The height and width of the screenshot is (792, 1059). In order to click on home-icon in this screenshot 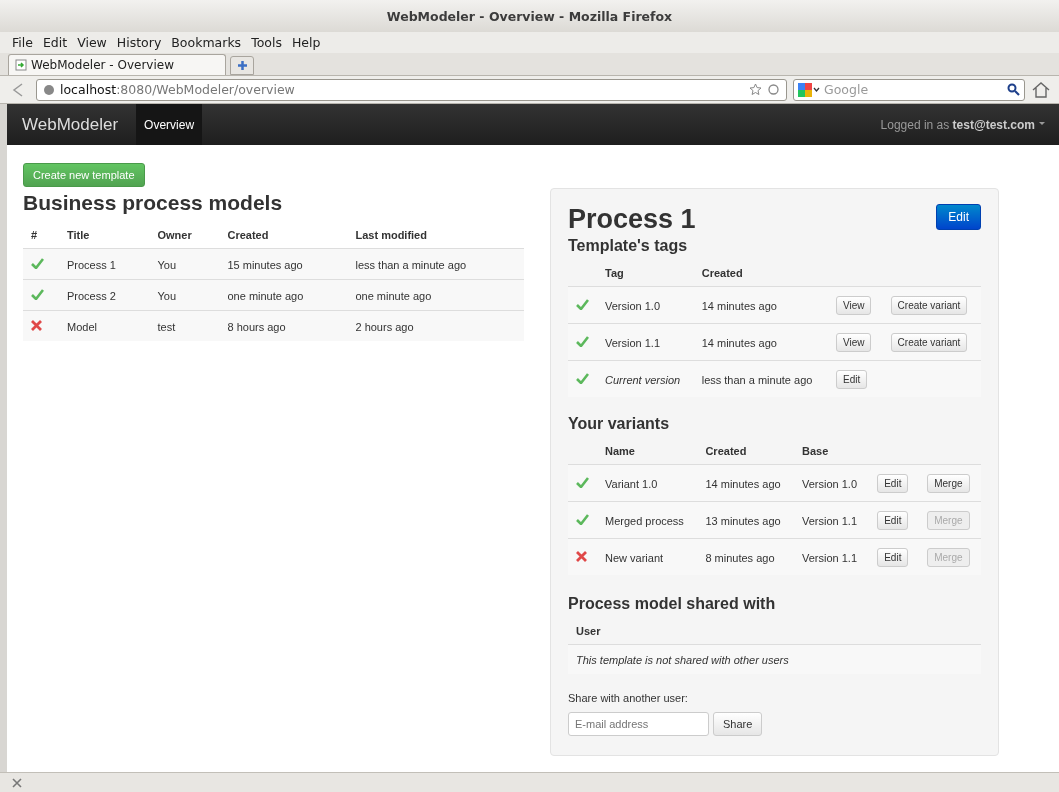, I will do `click(1041, 89)`.